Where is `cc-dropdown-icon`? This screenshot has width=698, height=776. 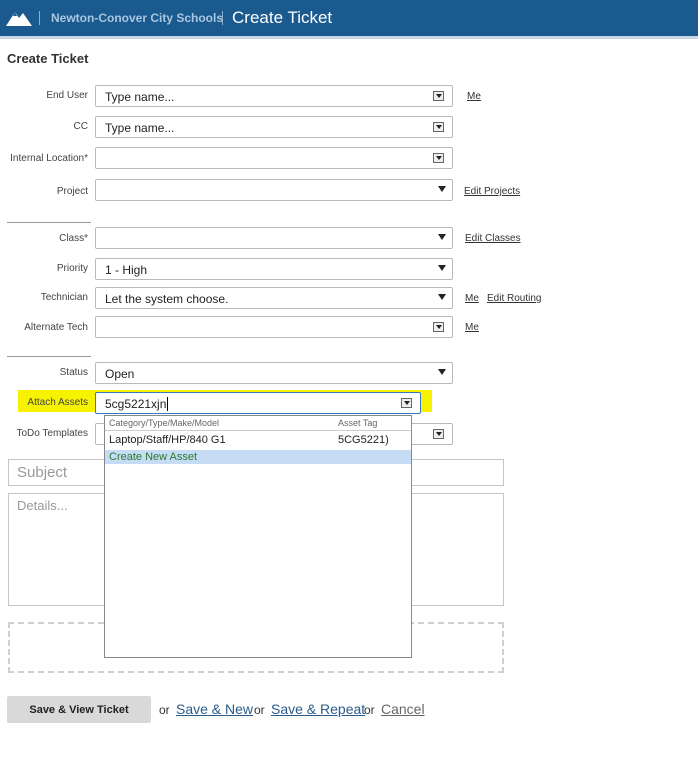
cc-dropdown-icon is located at coordinates (438, 127).